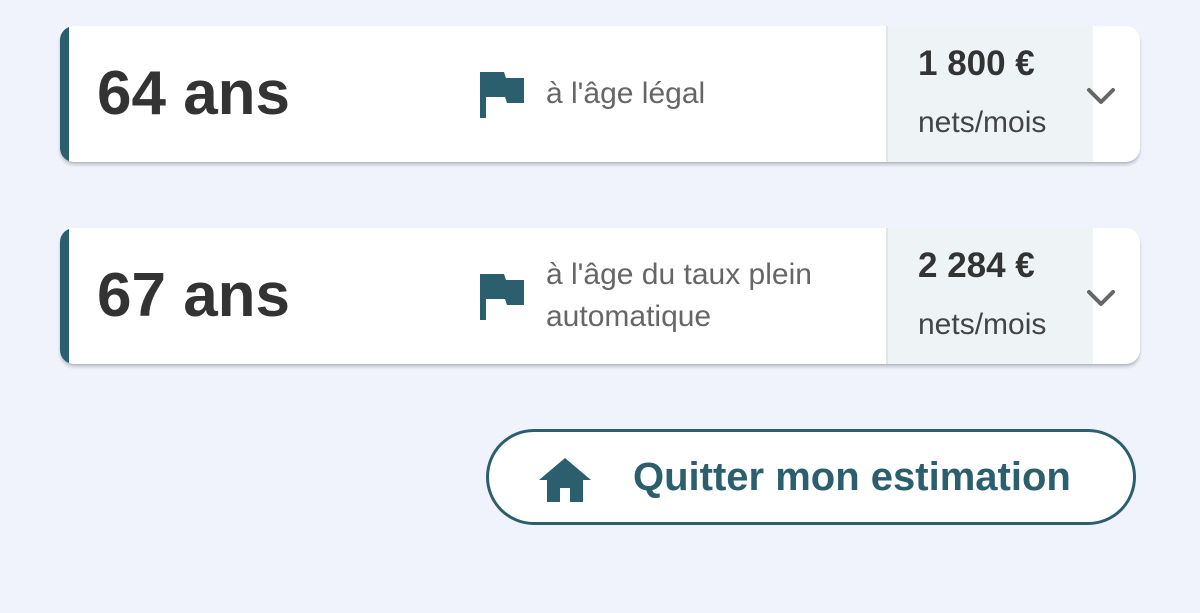 The width and height of the screenshot is (1200, 613). What do you see at coordinates (989, 296) in the screenshot?
I see `pension-amount-panel: 2 284 € nets/mois` at bounding box center [989, 296].